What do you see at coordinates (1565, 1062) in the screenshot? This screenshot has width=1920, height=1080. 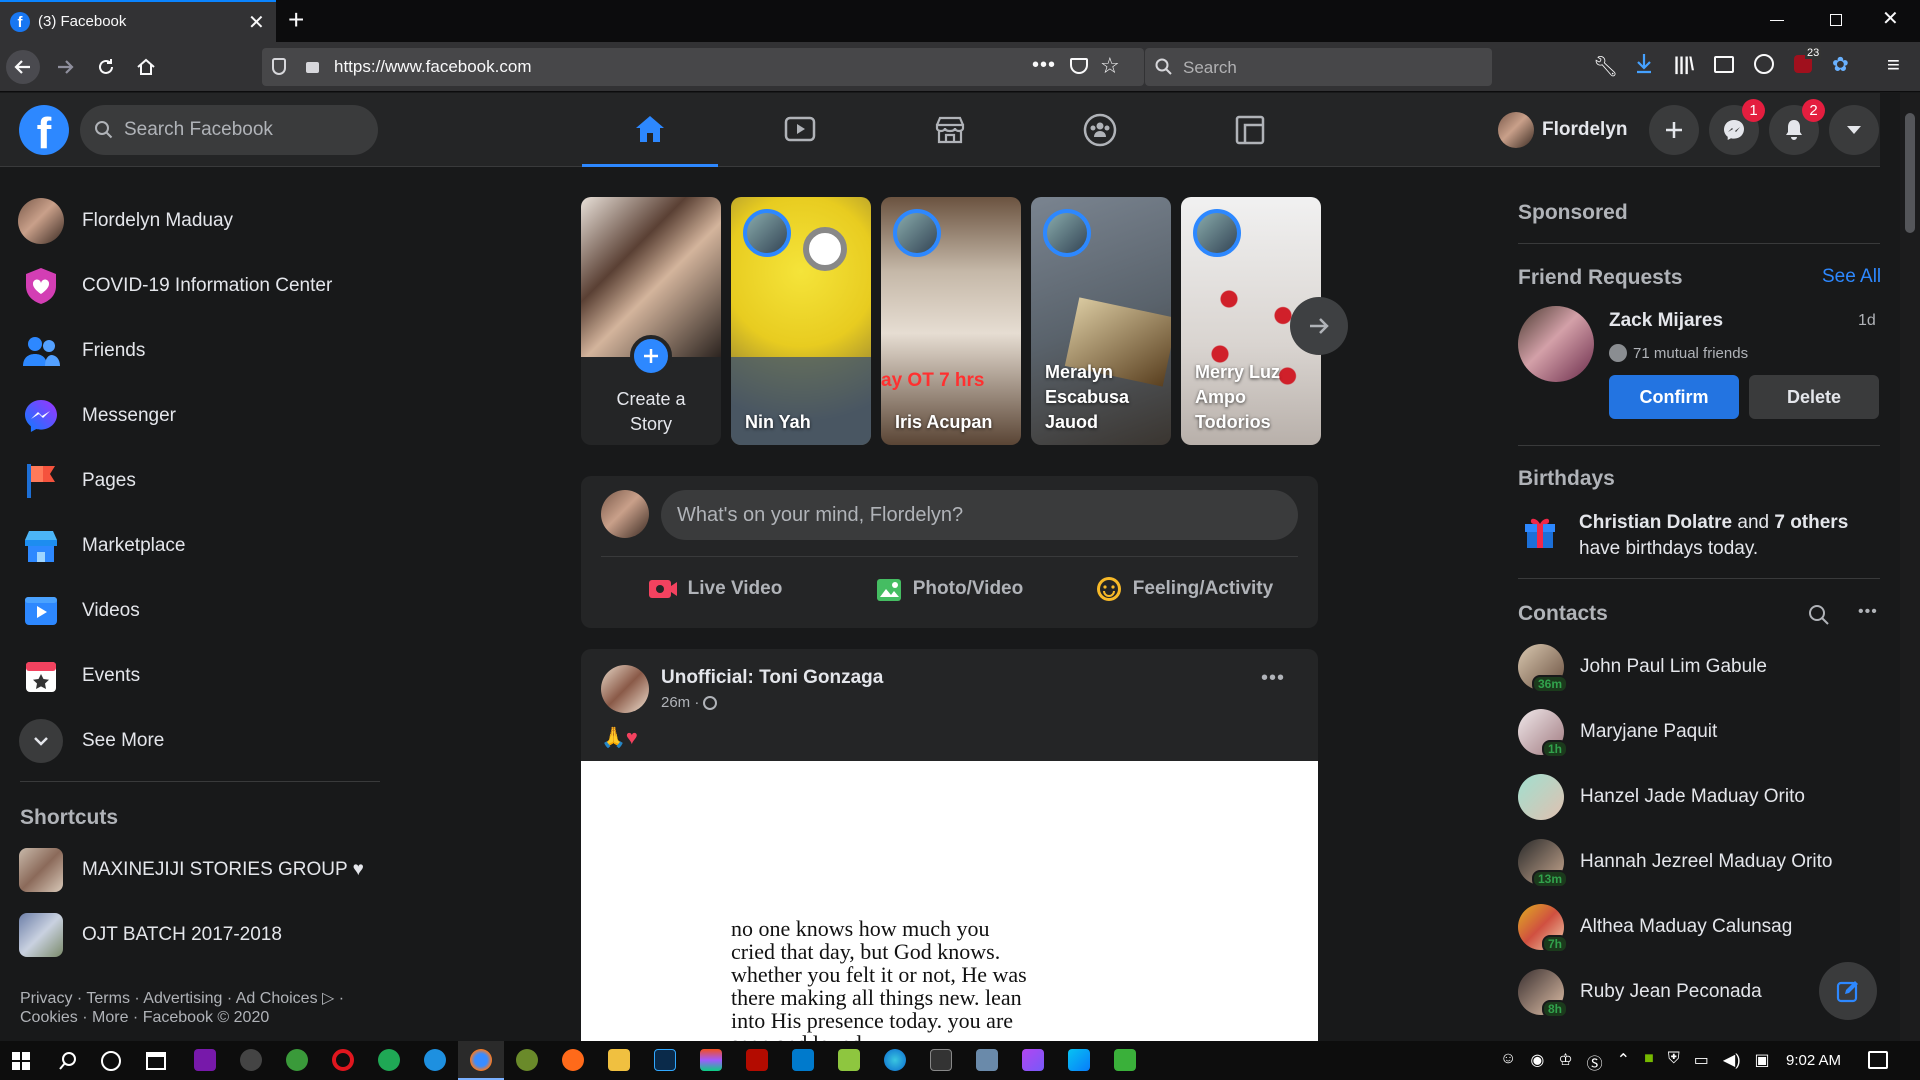 I see `tray-app-icon: ♔` at bounding box center [1565, 1062].